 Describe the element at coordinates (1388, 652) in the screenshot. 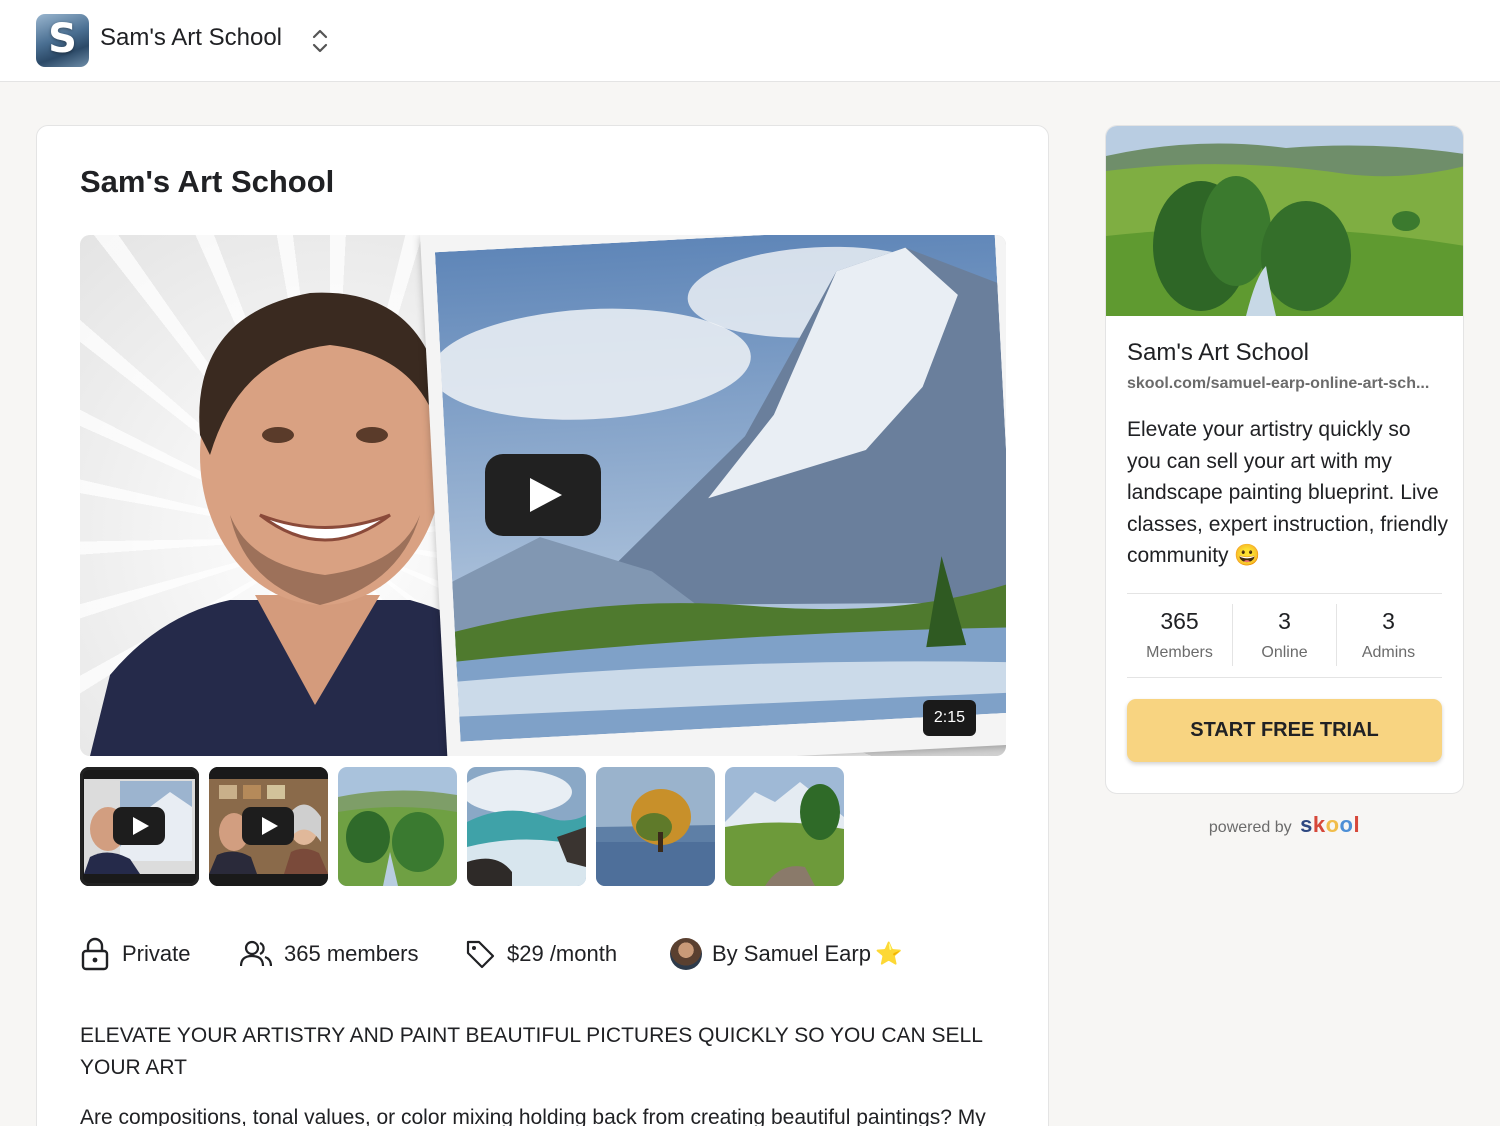

I see `stat-label: Admins` at that location.